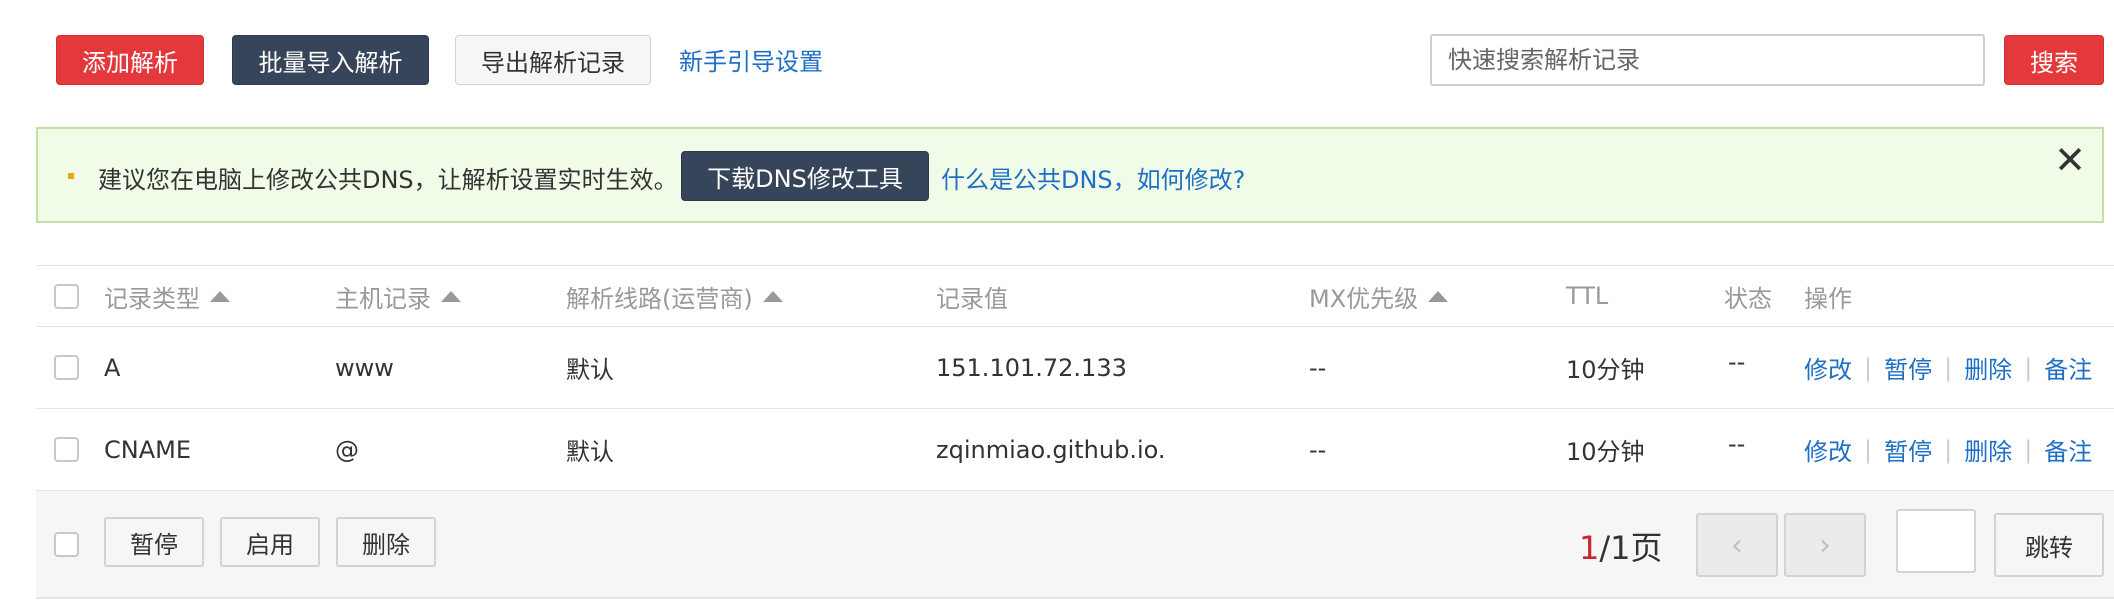 This screenshot has height=612, width=2114. I want to click on chevron-right-icon: ›, so click(1825, 545).